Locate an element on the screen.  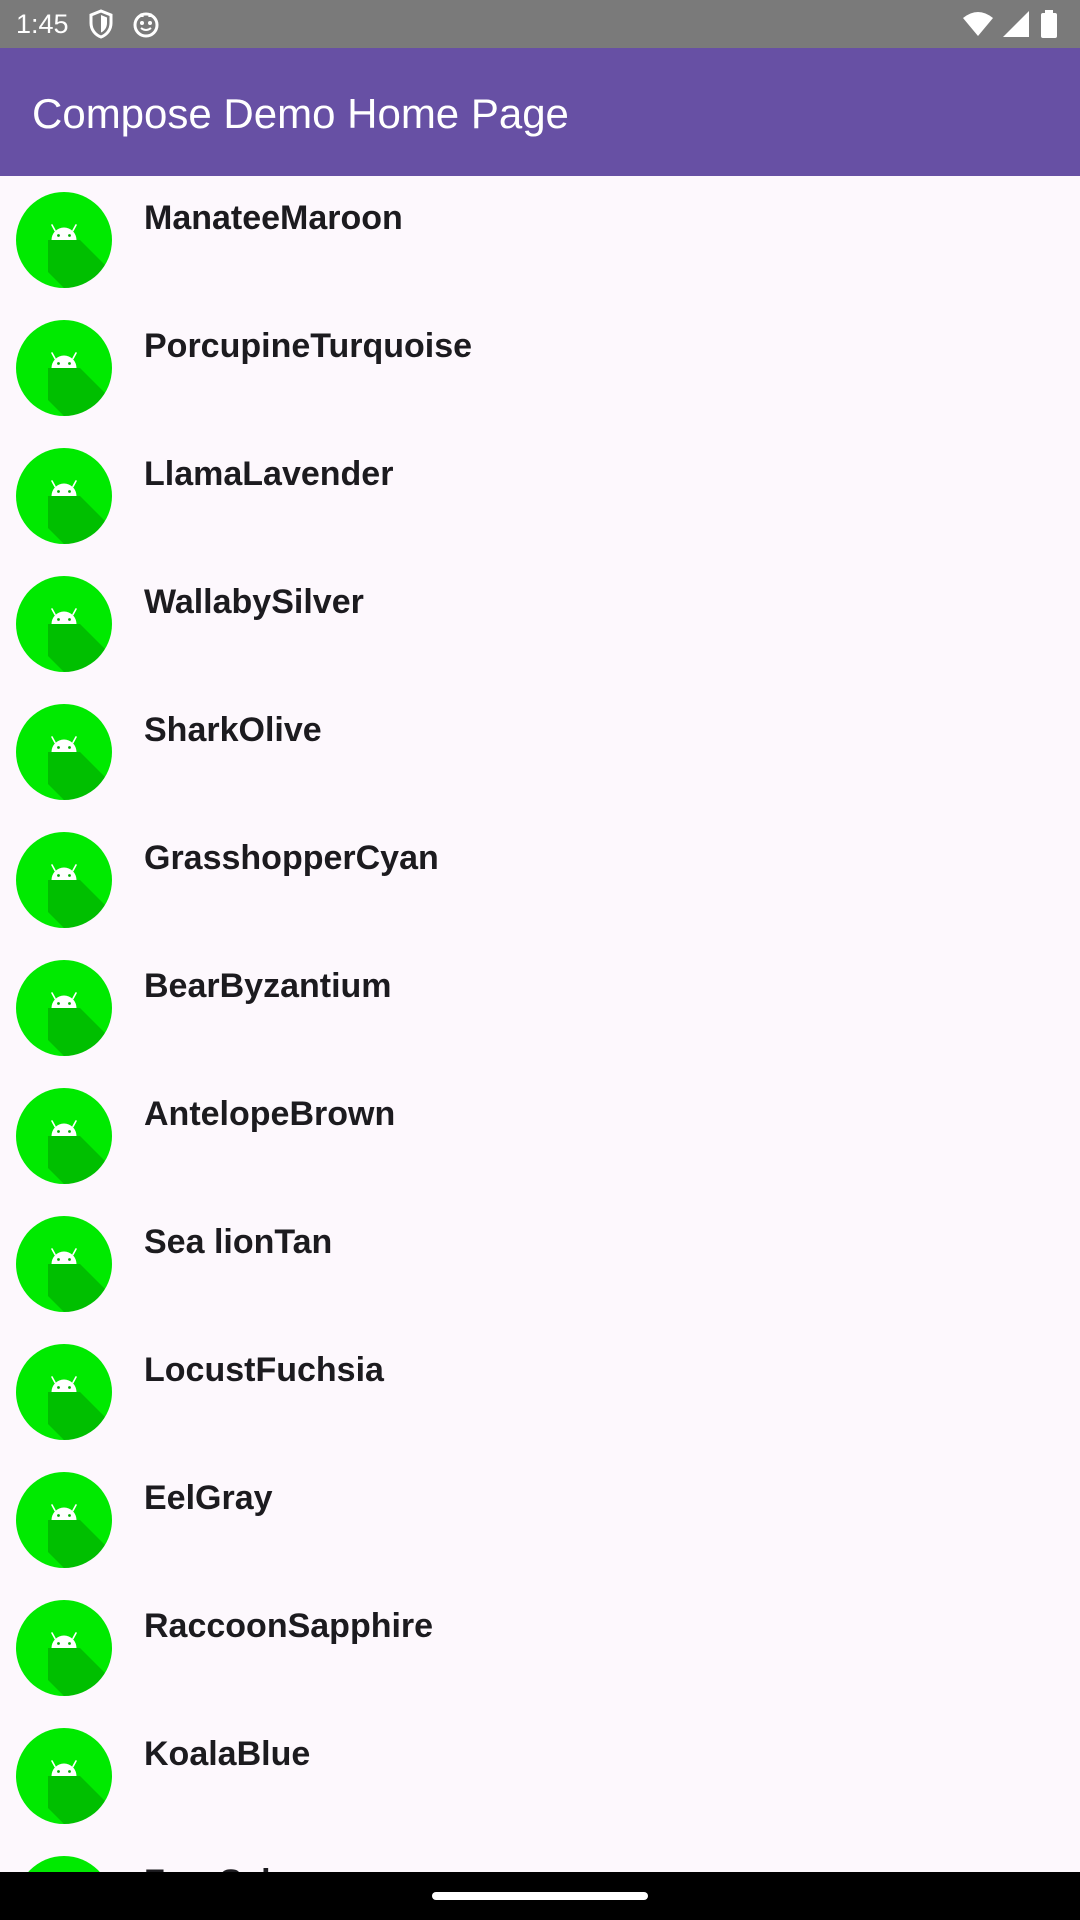
list-item-label: EelGray is located at coordinates (208, 1498).